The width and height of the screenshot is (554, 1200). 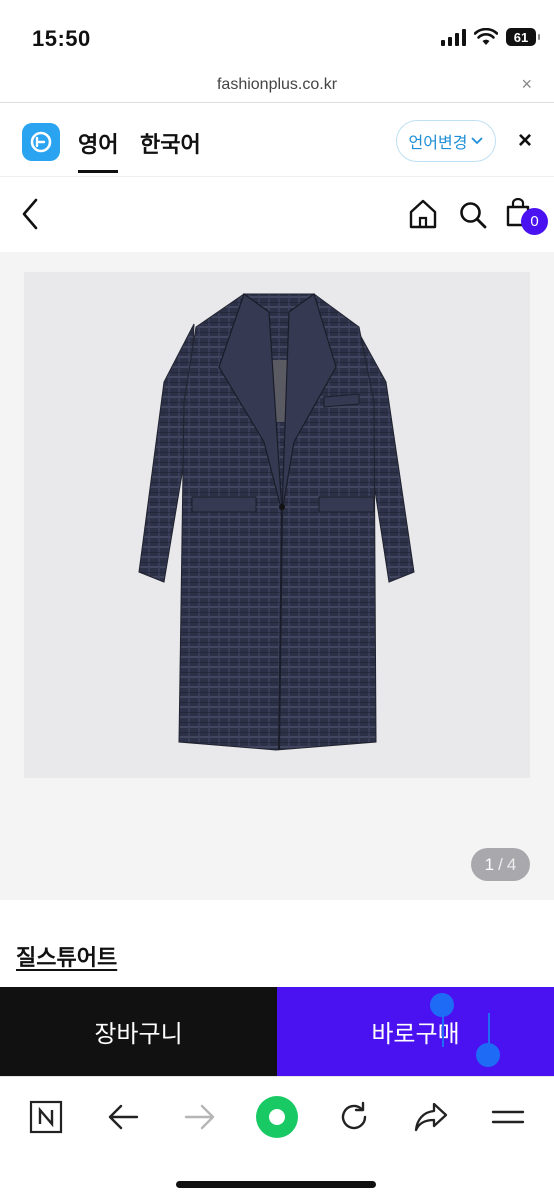 I want to click on share-icon, so click(x=431, y=1117).